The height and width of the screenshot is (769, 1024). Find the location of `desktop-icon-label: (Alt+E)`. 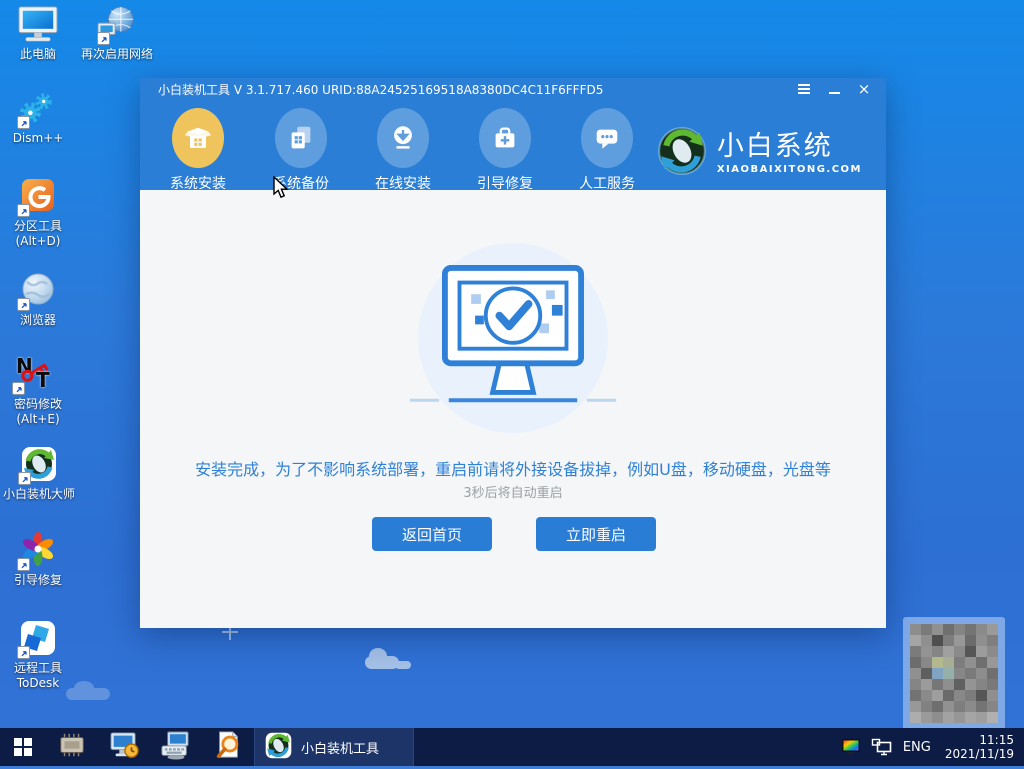

desktop-icon-label: (Alt+E) is located at coordinates (38, 419).